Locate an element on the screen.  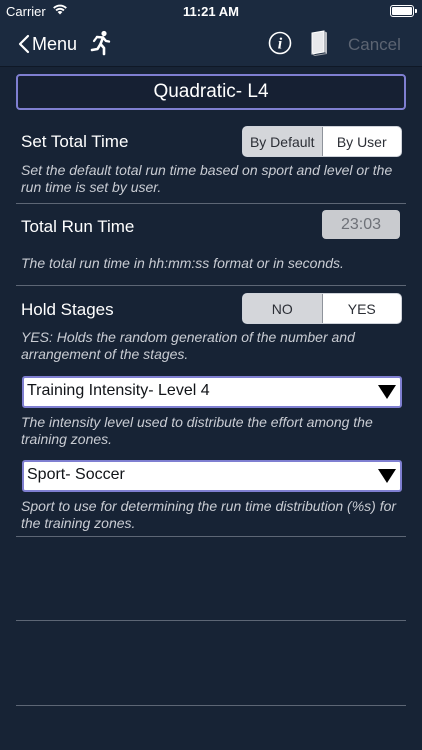
battery-icon is located at coordinates (403, 11).